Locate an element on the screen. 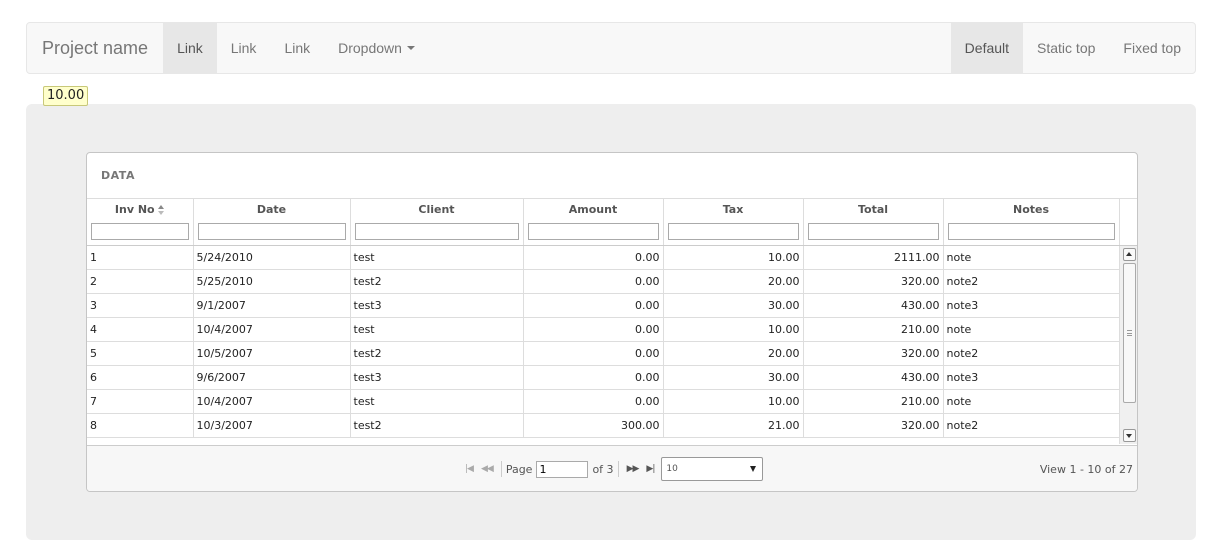 The width and height of the screenshot is (1211, 552). next-page-icon: ▶▶ is located at coordinates (633, 469).